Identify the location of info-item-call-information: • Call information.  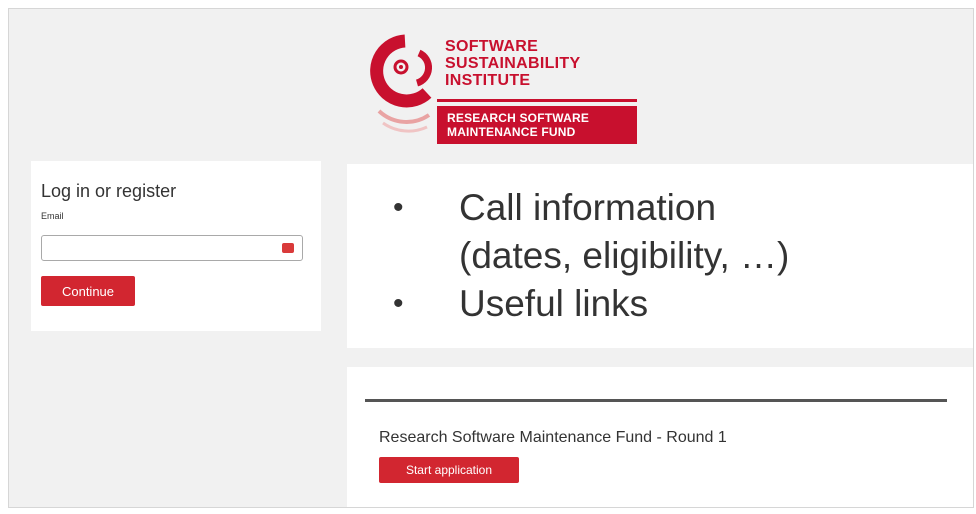
(591, 208).